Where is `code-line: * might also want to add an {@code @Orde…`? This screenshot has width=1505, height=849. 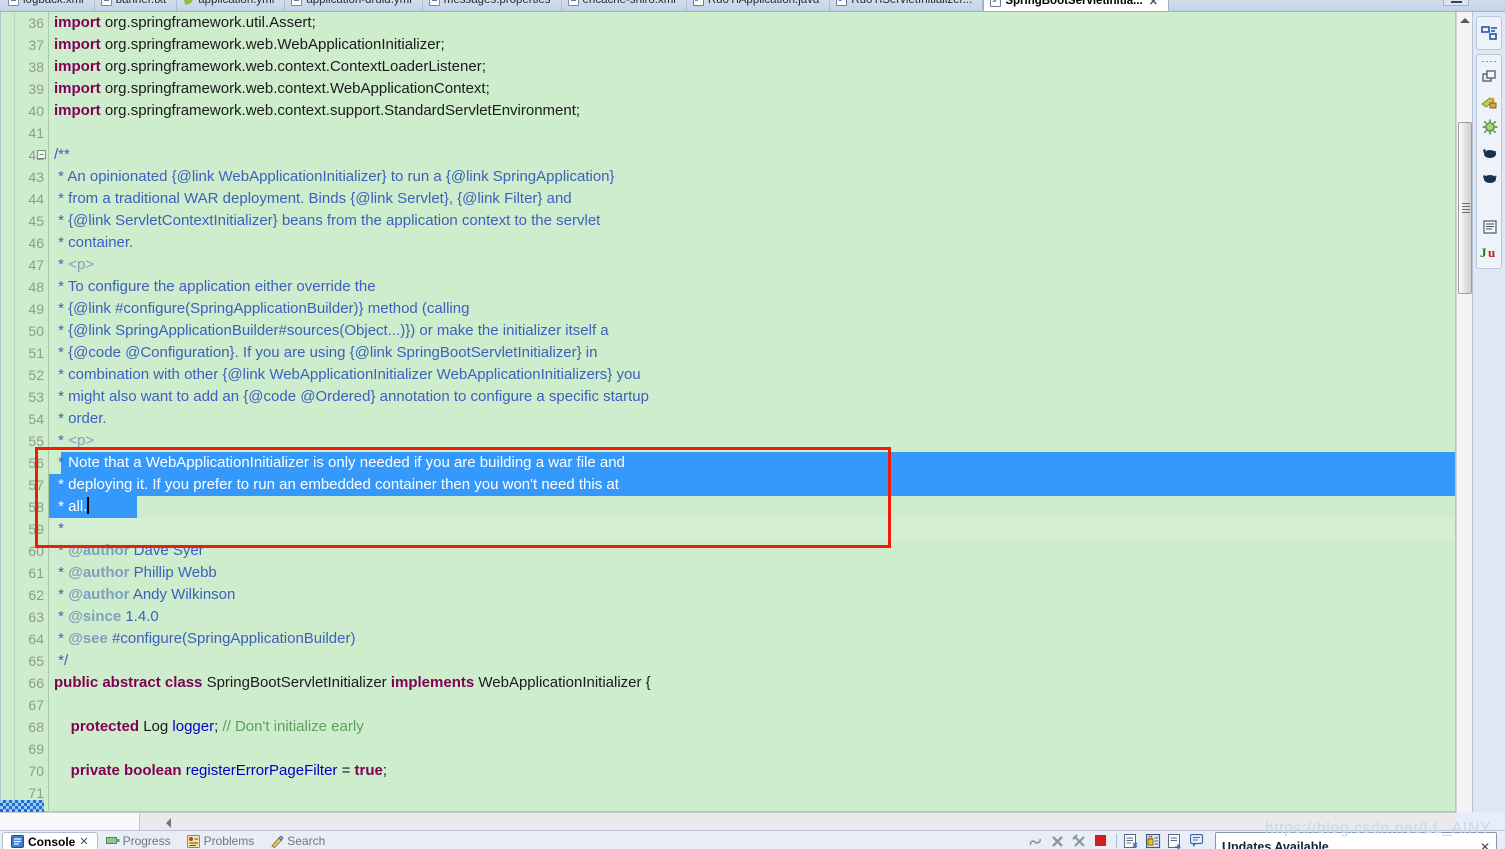 code-line: * might also want to add an {@code @Orde… is located at coordinates (752, 397).